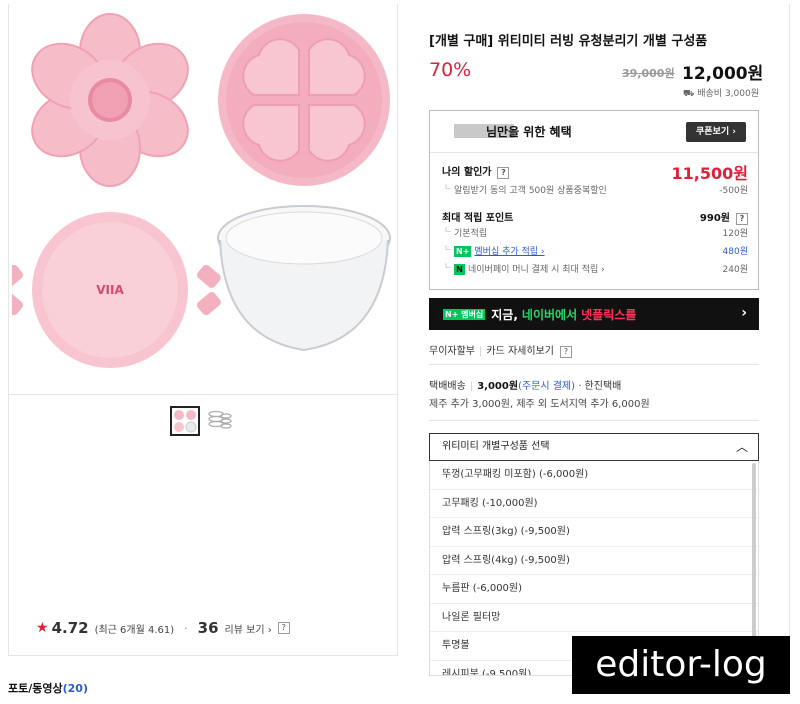 This screenshot has width=800, height=704. What do you see at coordinates (568, 41) in the screenshot?
I see `product-title: [개별 구매] 위티미티 러빙 유청분리기 개별 구성품` at bounding box center [568, 41].